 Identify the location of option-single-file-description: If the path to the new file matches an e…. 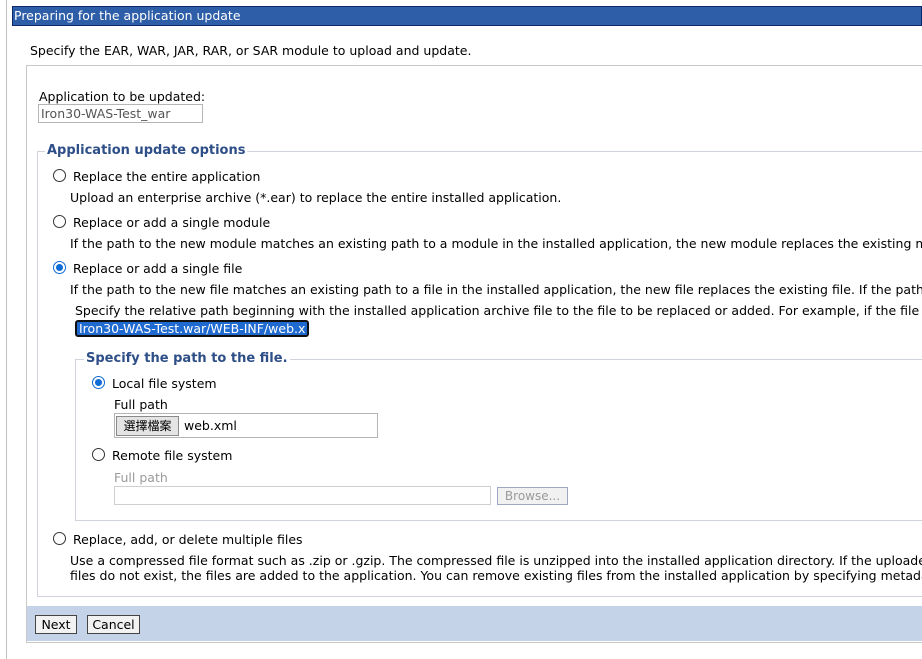
(496, 289).